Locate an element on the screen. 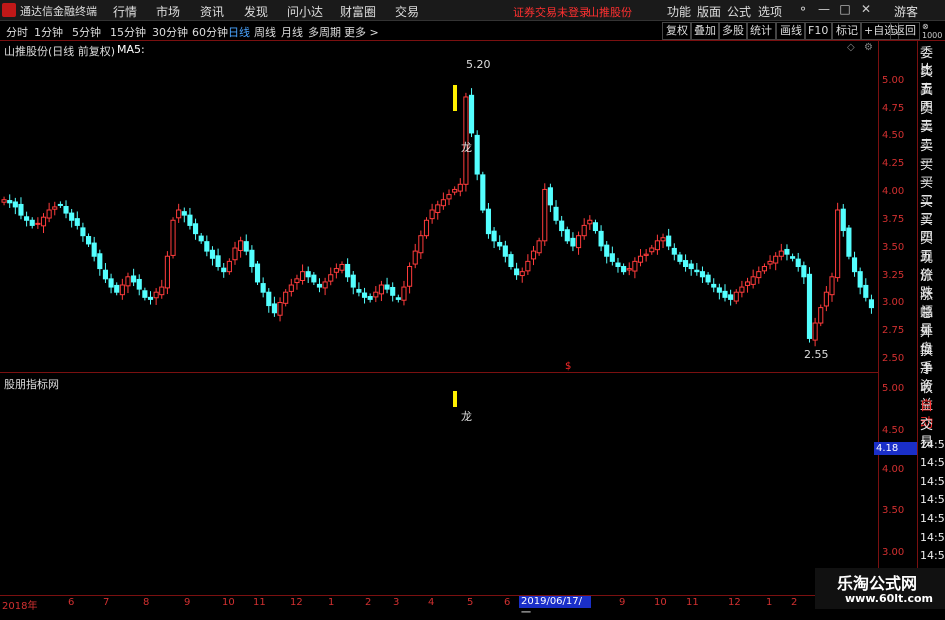 The image size is (945, 620). quote-label: 14:56 is located at coordinates (932, 481).